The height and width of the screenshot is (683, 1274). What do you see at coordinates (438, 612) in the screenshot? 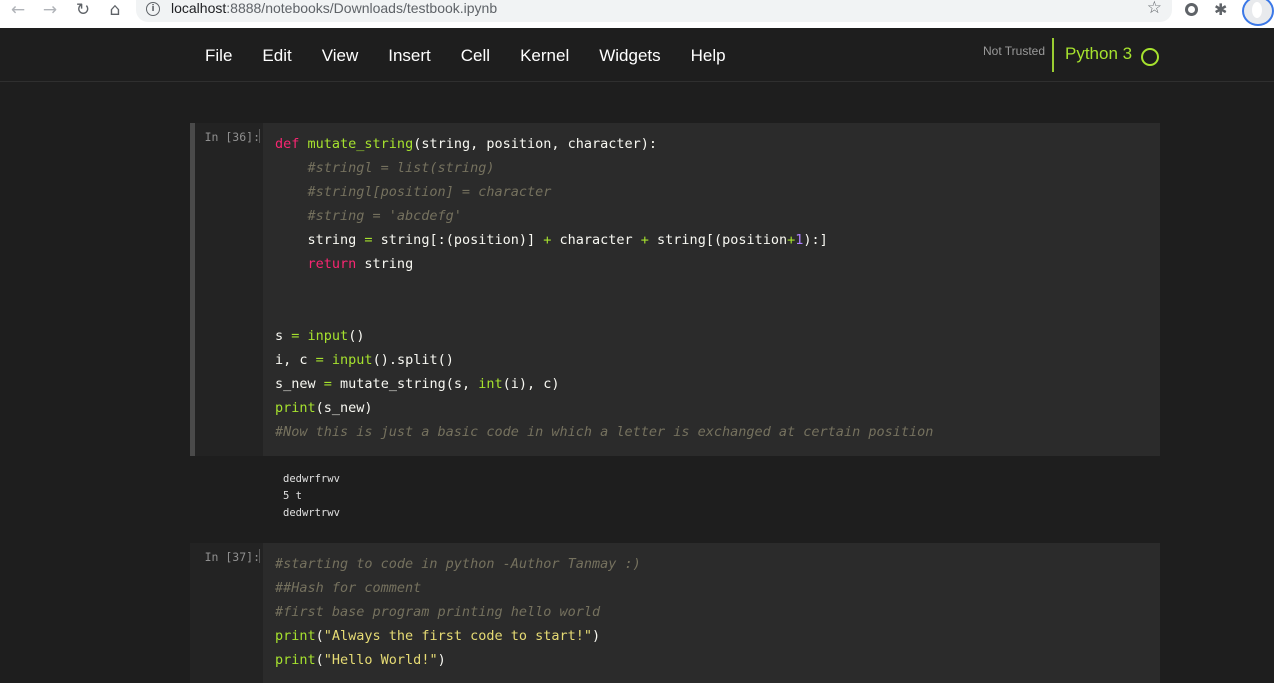
I see `code-line: #first base program printing hello world` at bounding box center [438, 612].